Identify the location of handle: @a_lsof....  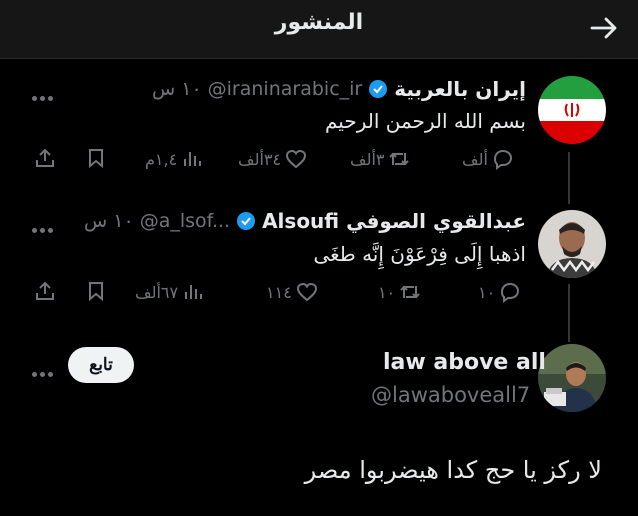
(185, 221).